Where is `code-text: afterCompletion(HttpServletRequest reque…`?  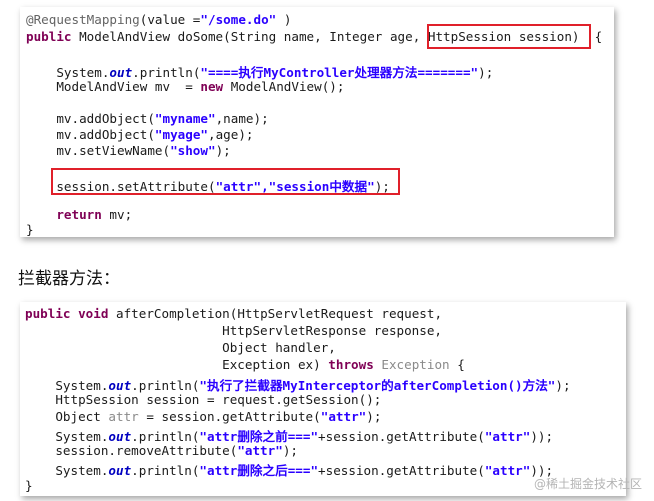
code-text: afterCompletion(HttpServletRequest reque… is located at coordinates (275, 313).